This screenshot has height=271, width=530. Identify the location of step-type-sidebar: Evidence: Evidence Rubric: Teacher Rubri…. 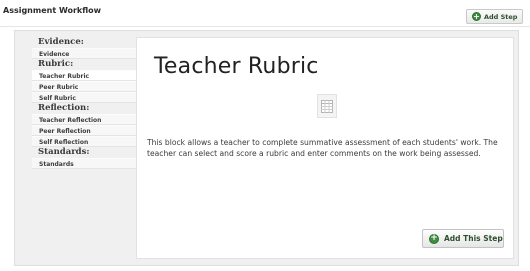
(84, 103).